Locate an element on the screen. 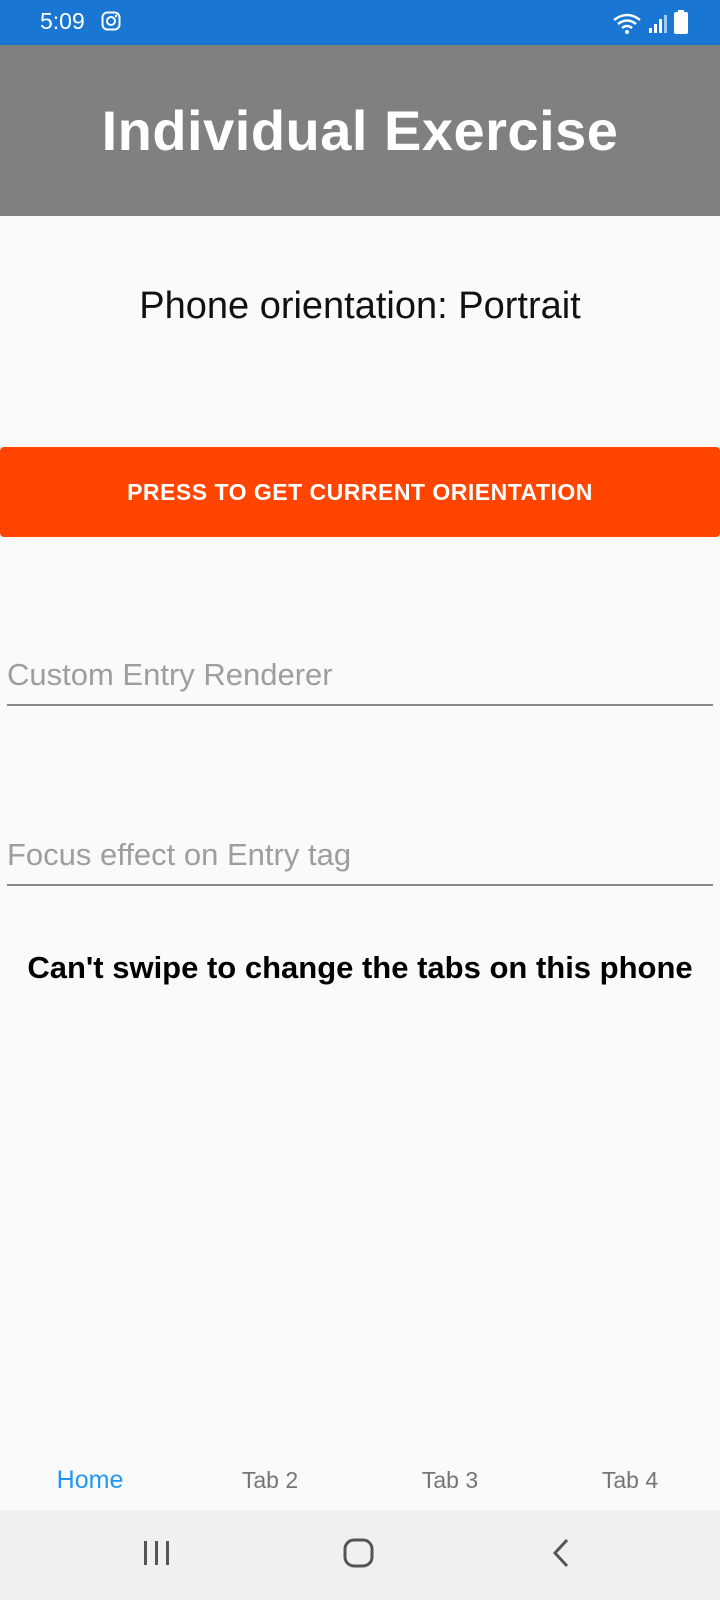 The width and height of the screenshot is (720, 1600). tab-2: Tab 2 is located at coordinates (270, 1485).